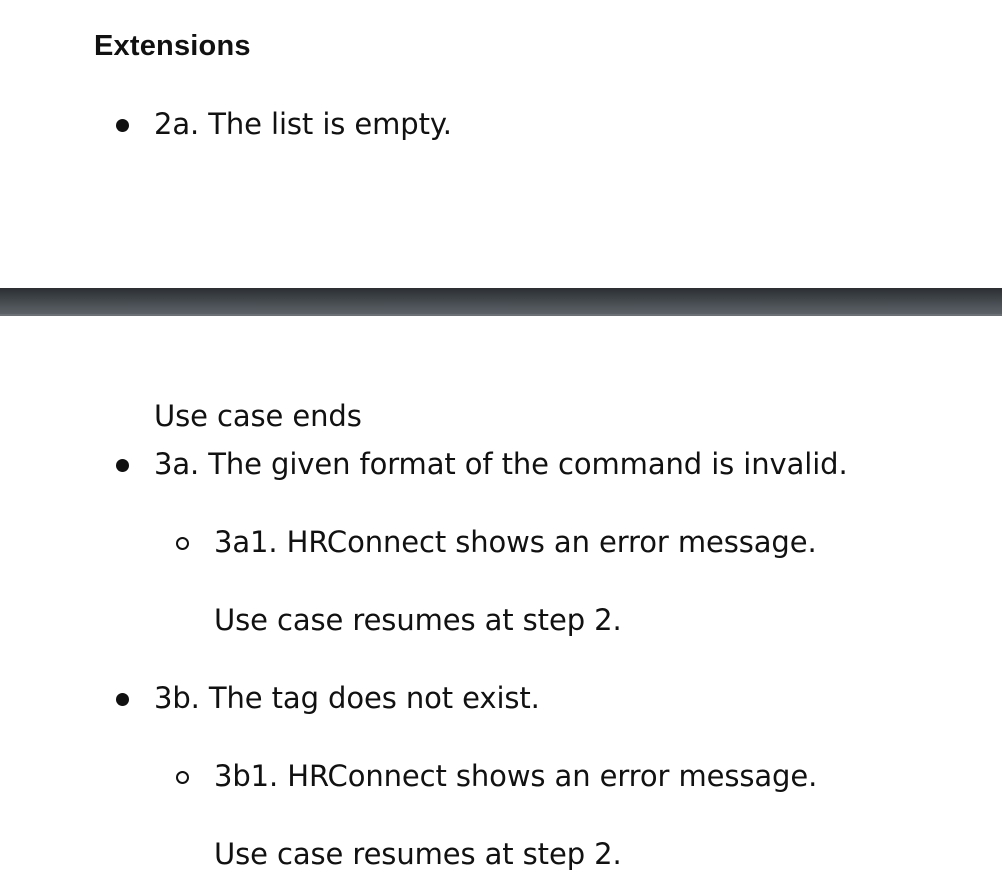  What do you see at coordinates (172, 46) in the screenshot?
I see `section-heading: Extensions` at bounding box center [172, 46].